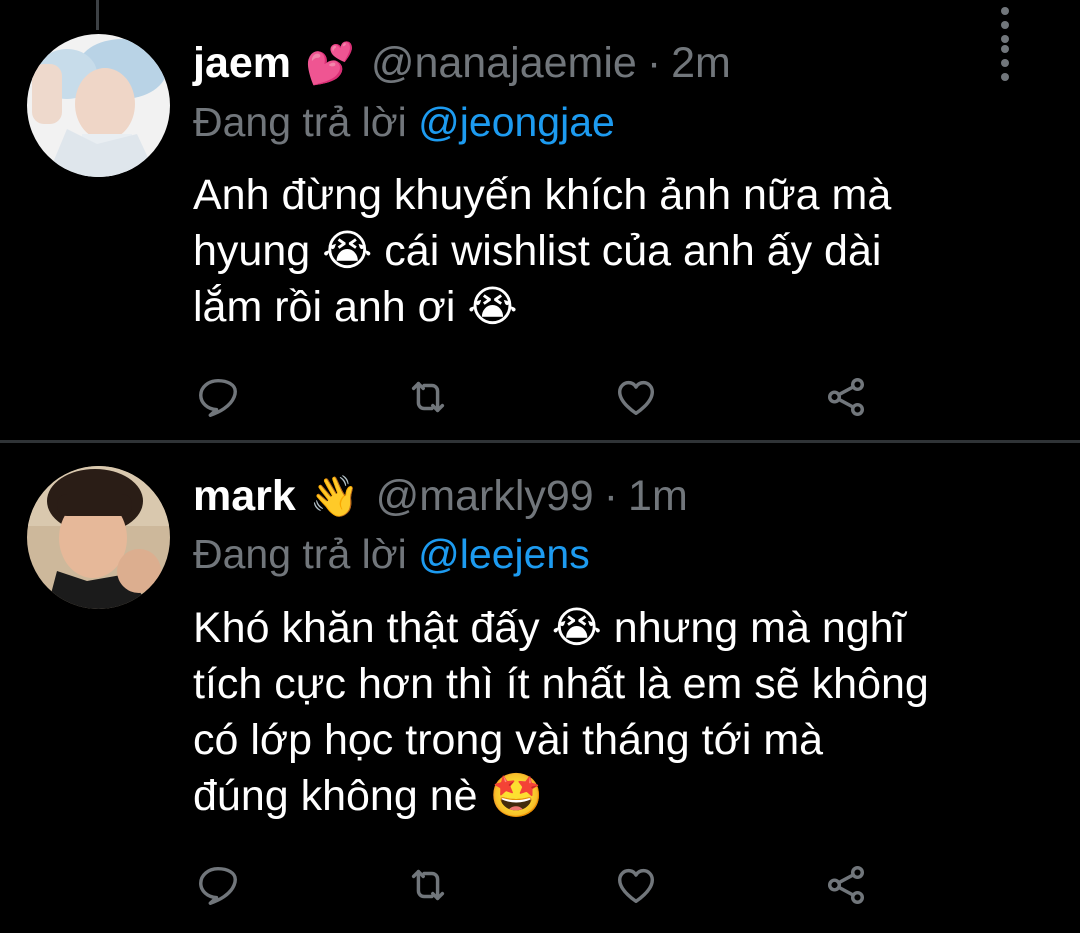 The image size is (1080, 933). Describe the element at coordinates (504, 554) in the screenshot. I see `mention-link: @leejens` at that location.